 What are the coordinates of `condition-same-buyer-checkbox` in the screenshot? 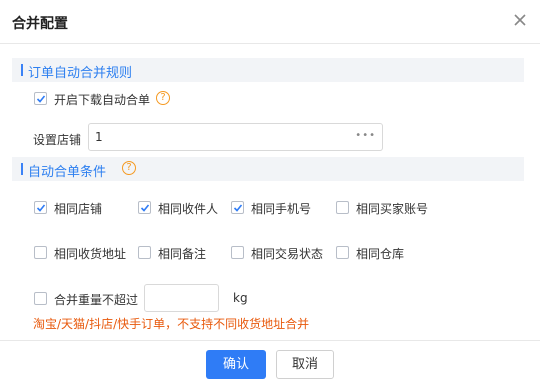 It's located at (342, 207).